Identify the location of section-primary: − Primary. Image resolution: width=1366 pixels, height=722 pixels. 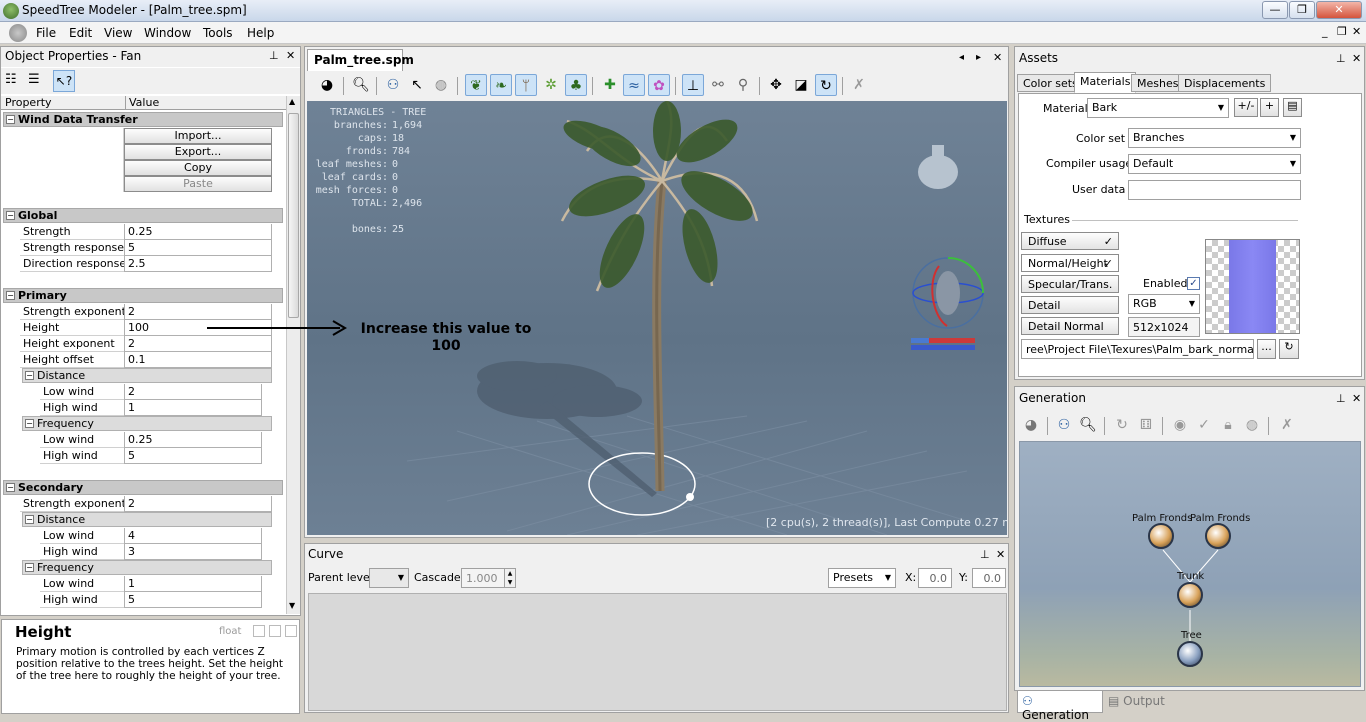
(143, 295).